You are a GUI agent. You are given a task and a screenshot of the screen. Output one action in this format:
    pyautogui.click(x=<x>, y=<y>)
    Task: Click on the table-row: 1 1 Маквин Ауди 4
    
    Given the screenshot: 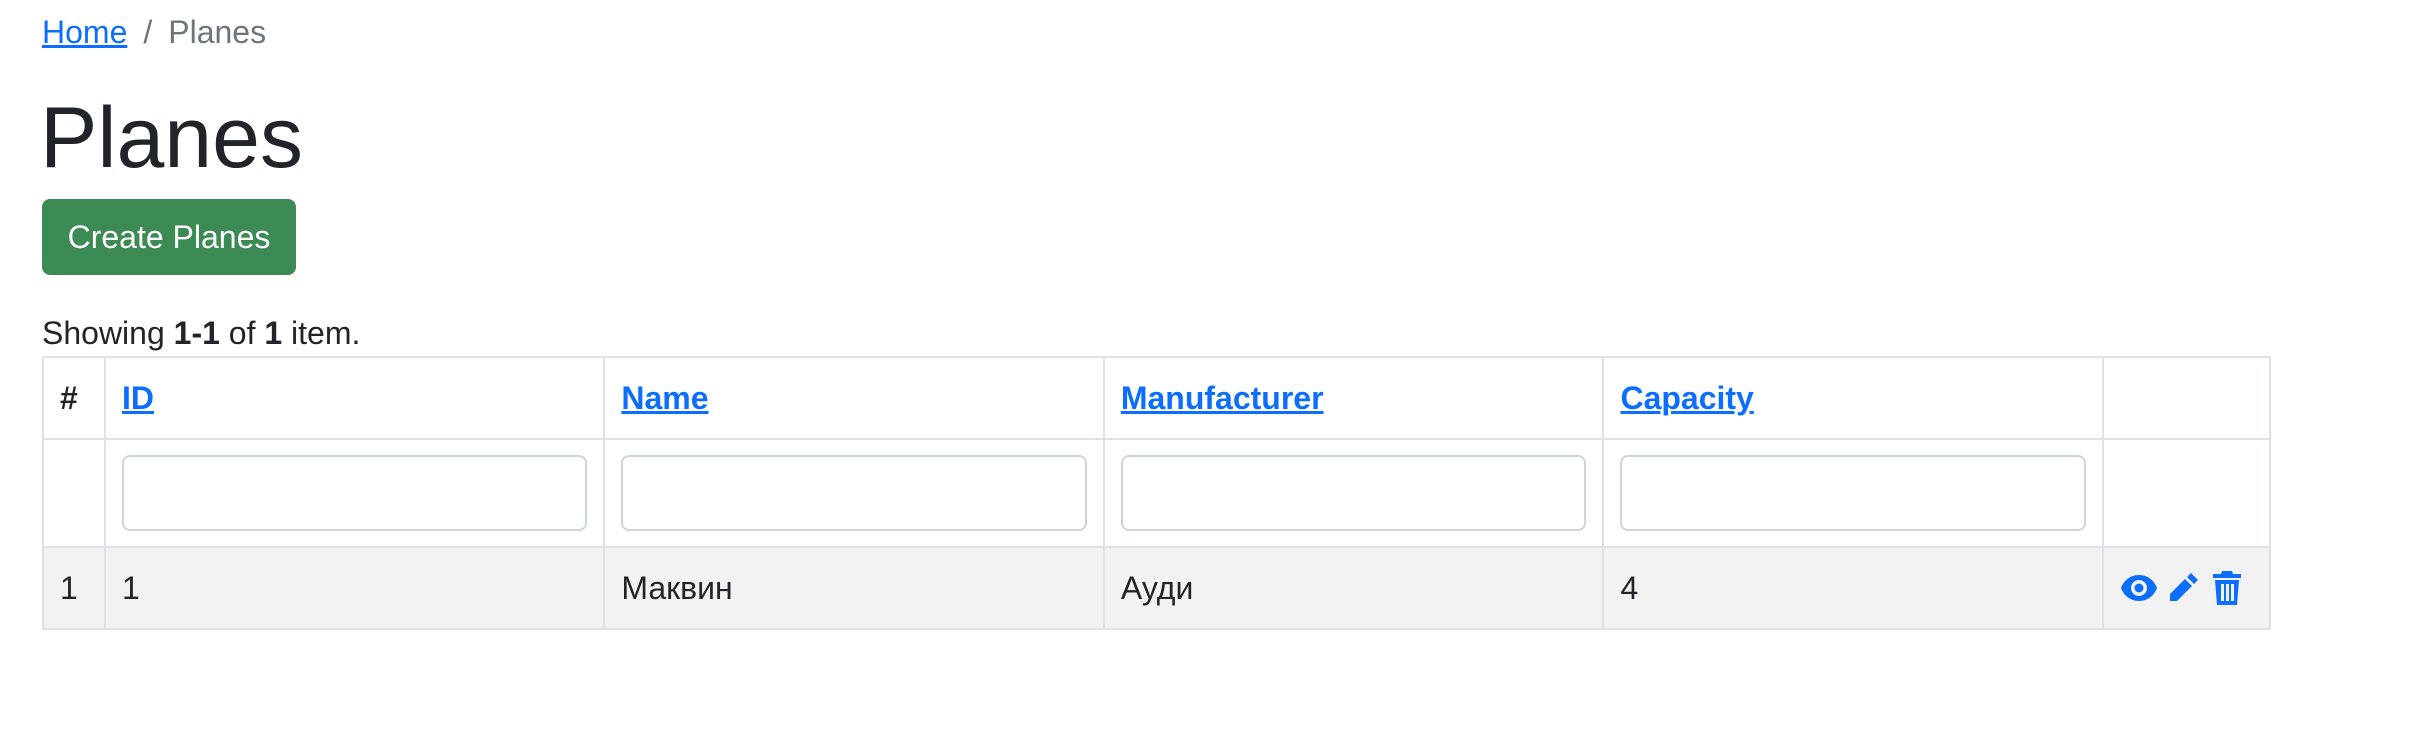 What is the action you would take?
    pyautogui.click(x=1157, y=588)
    